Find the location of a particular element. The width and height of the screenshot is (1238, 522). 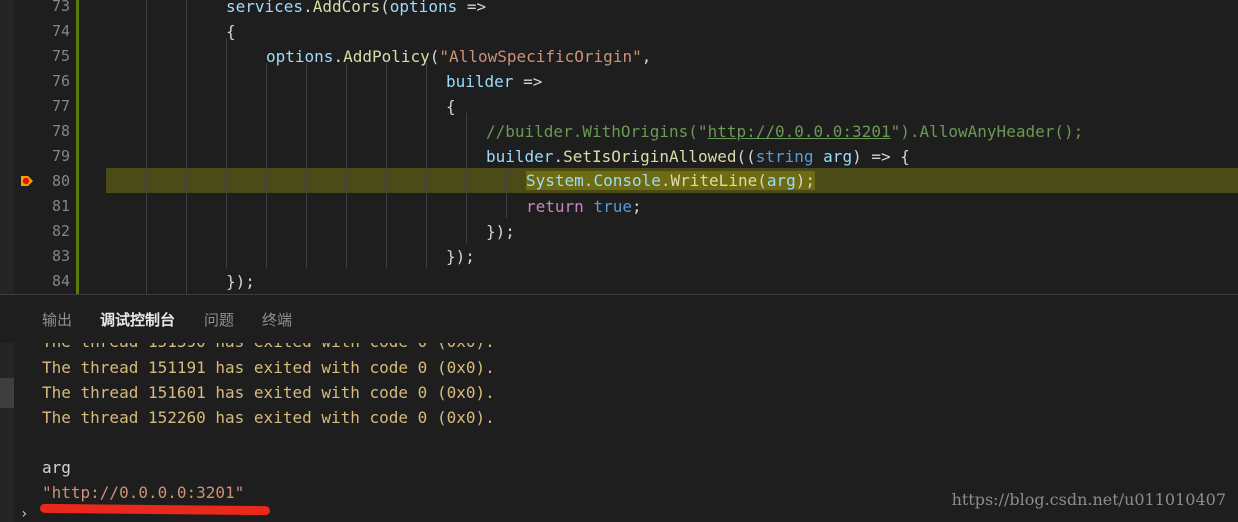

tab-terminal: 终端 is located at coordinates (277, 319).